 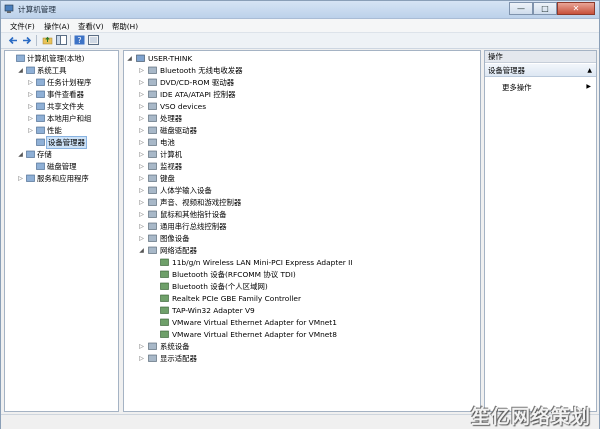 I want to click on network-adapter-item: TAP-Win32 Adapter V9, so click(x=302, y=310).